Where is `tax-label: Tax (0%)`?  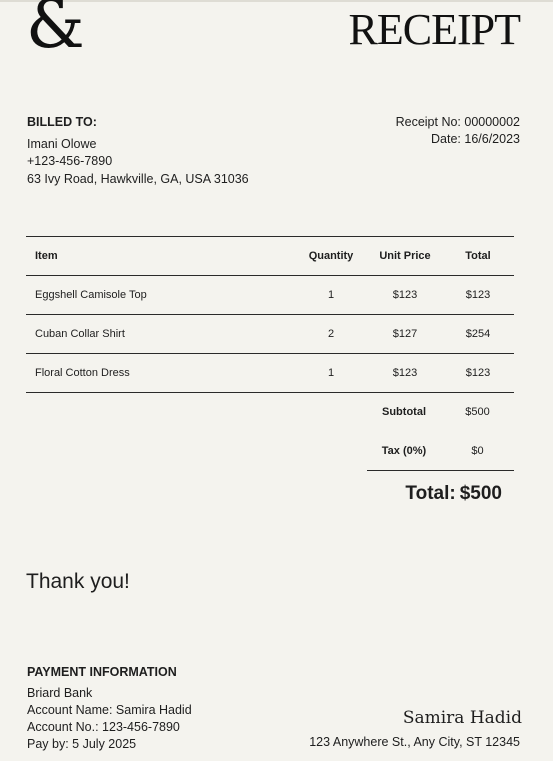
tax-label: Tax (0%) is located at coordinates (404, 451).